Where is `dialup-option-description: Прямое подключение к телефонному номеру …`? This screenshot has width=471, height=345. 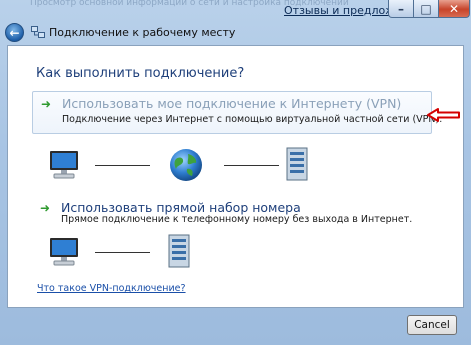
dialup-option-description: Прямое подключение к телефонному номеру … is located at coordinates (237, 219).